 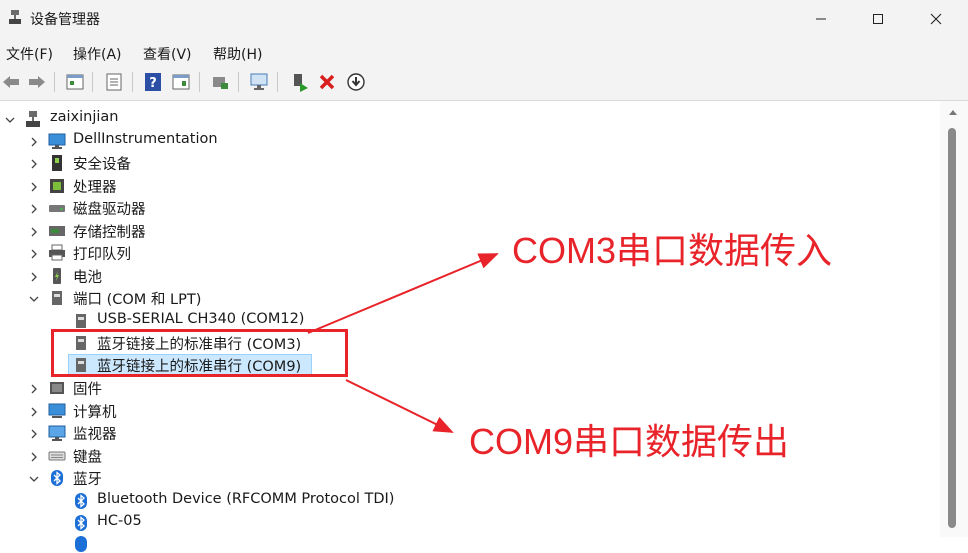 What do you see at coordinates (97, 54) in the screenshot?
I see `menu-action: 操作(A)` at bounding box center [97, 54].